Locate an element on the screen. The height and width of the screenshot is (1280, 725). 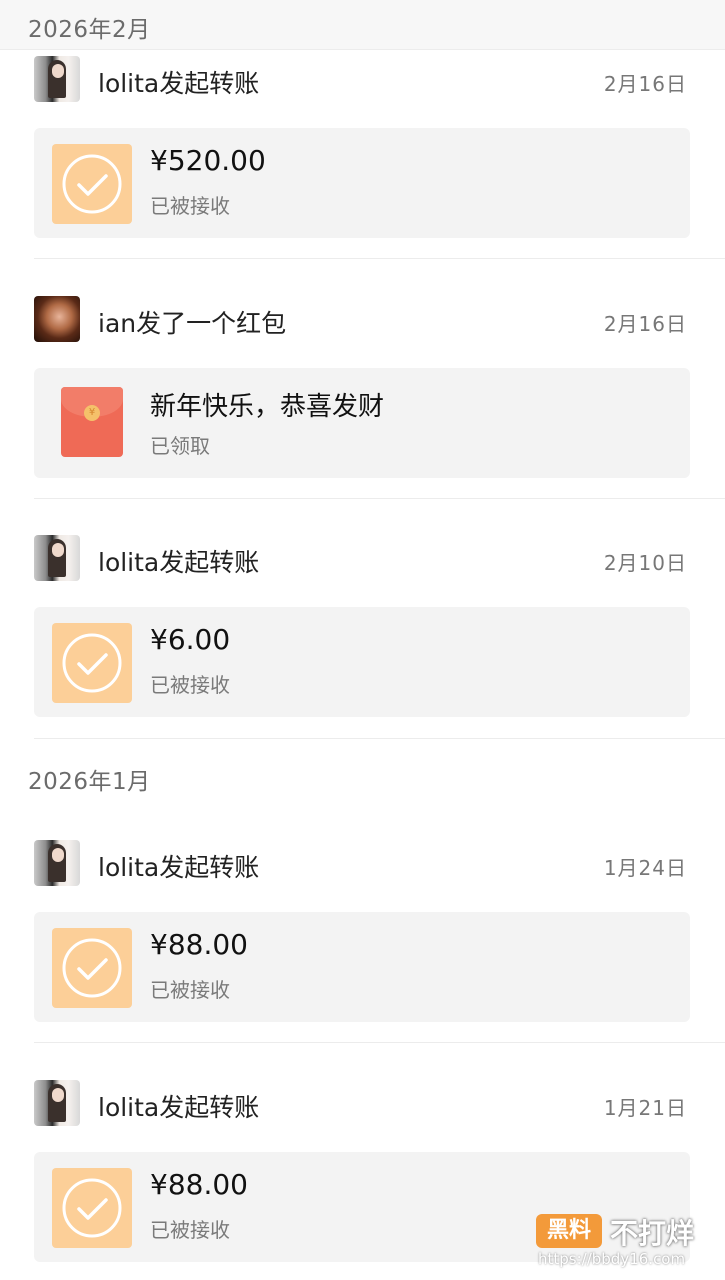
sender-label: ian发了一个红包 is located at coordinates (192, 323).